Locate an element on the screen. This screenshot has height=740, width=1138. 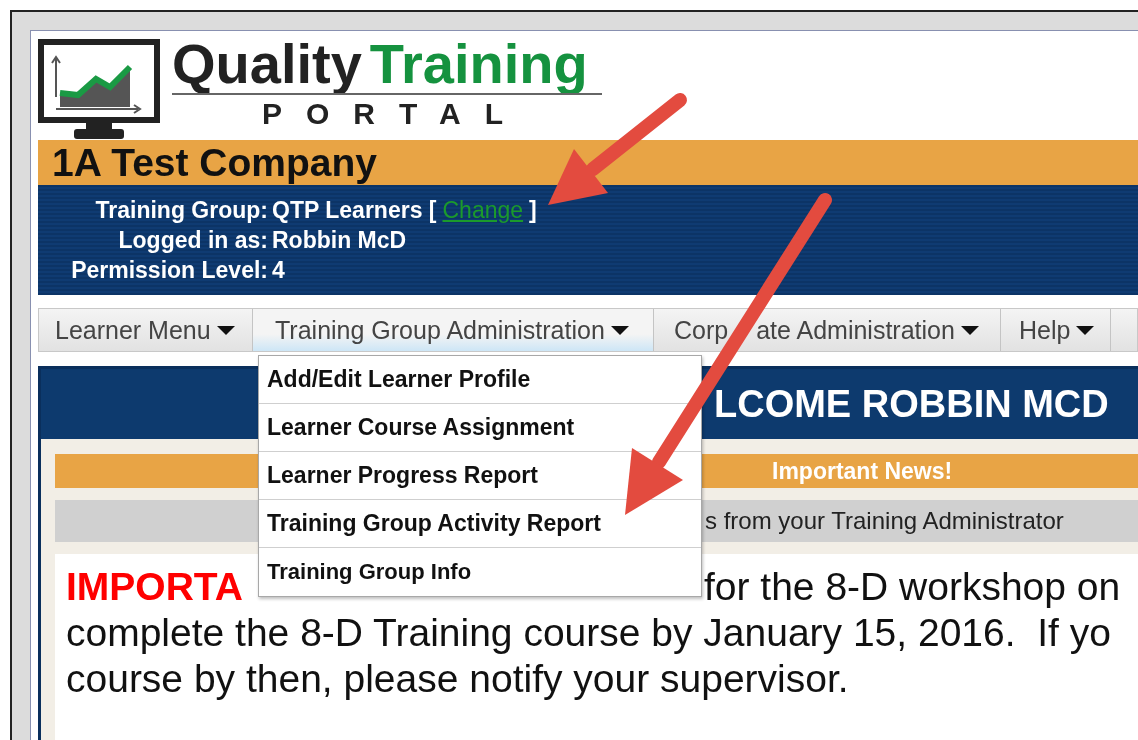
info-value: QTP Learners [ is located at coordinates (354, 211).